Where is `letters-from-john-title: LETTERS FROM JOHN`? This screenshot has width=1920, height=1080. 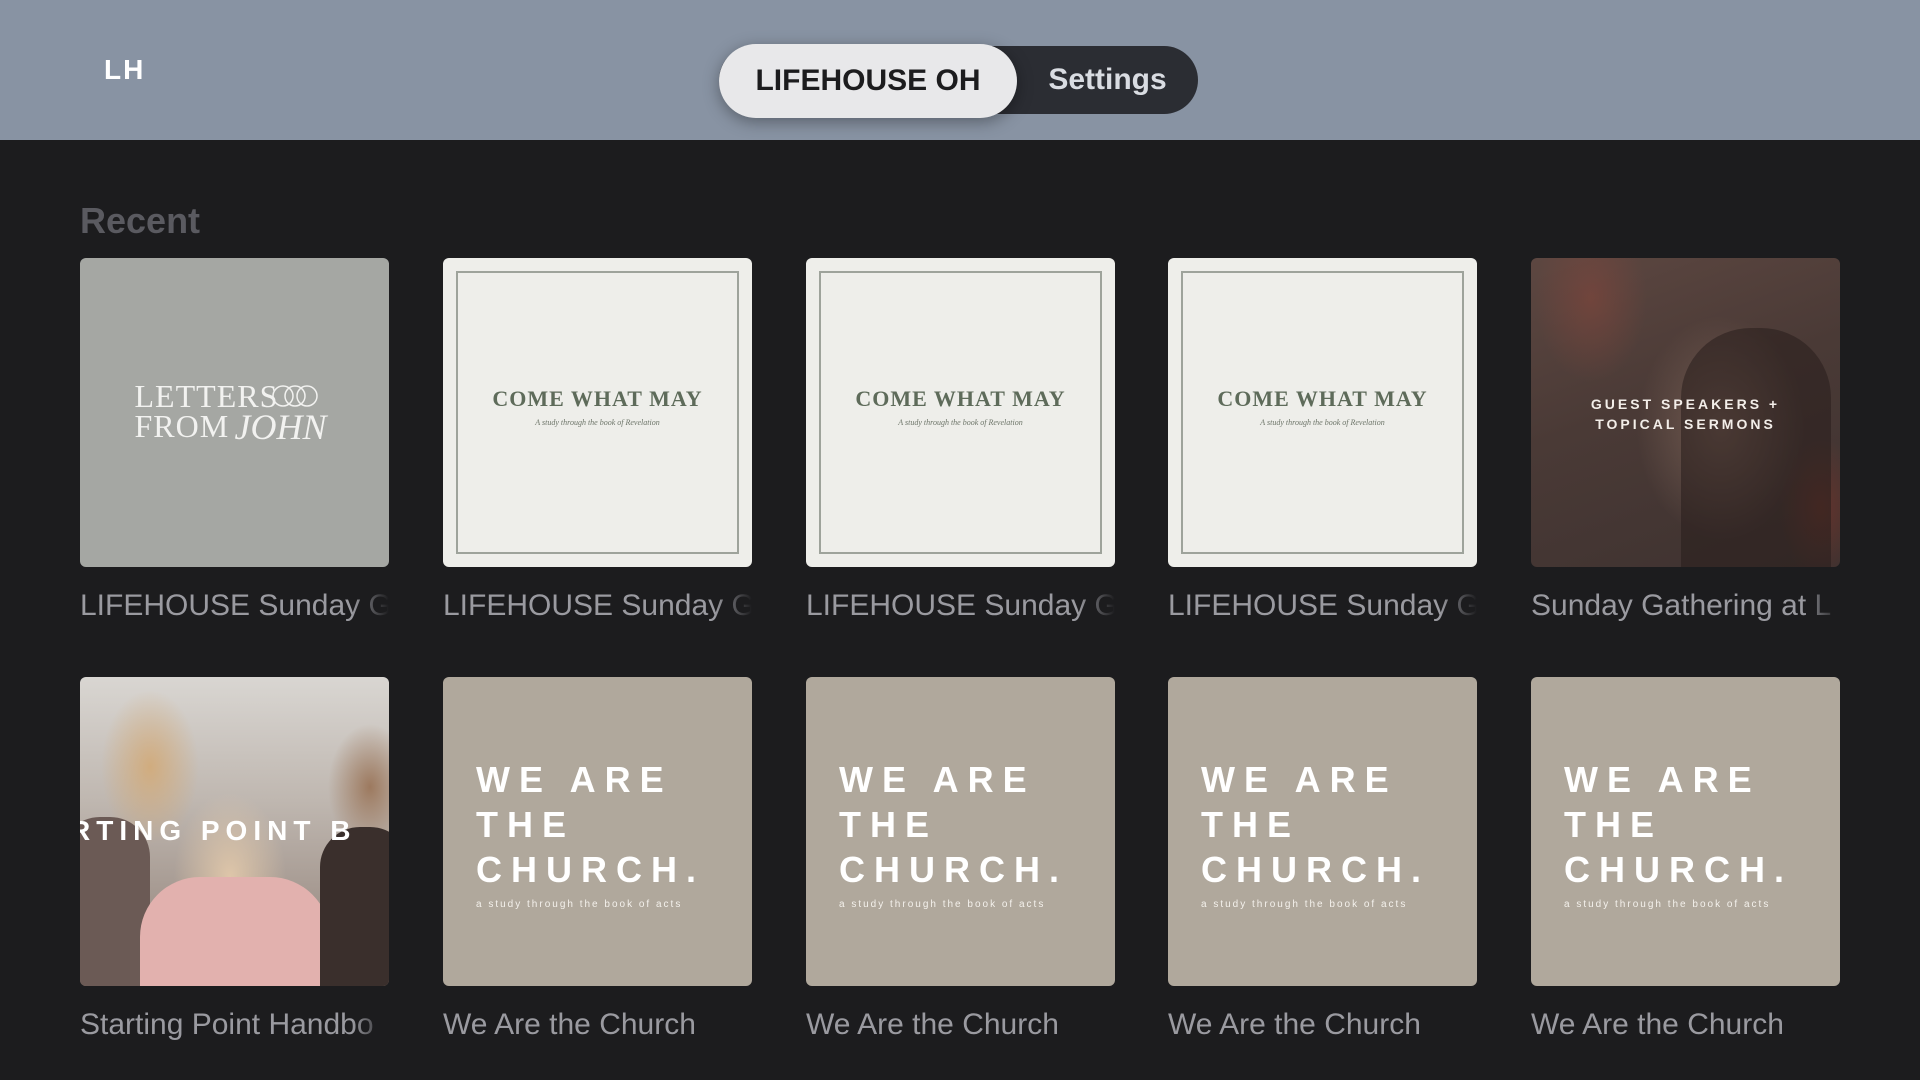
letters-from-john-title: LETTERS FROM JOHN is located at coordinates (235, 413).